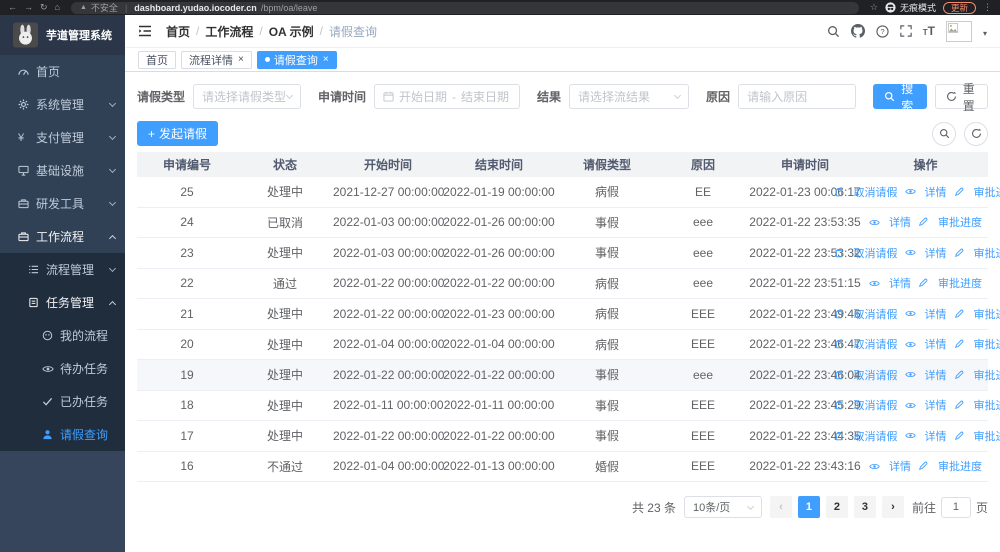 This screenshot has width=1000, height=552. What do you see at coordinates (284, 436) in the screenshot?
I see `cell-status: 处理中` at bounding box center [284, 436].